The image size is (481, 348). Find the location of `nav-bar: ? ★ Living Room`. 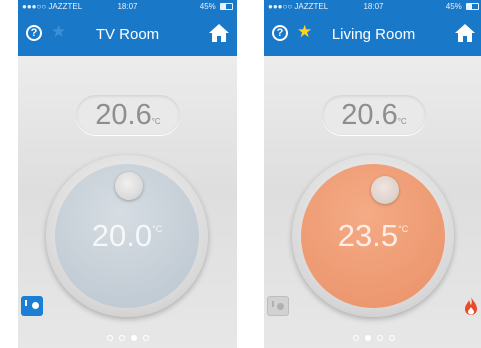

nav-bar: ? ★ Living Room is located at coordinates (372, 35).